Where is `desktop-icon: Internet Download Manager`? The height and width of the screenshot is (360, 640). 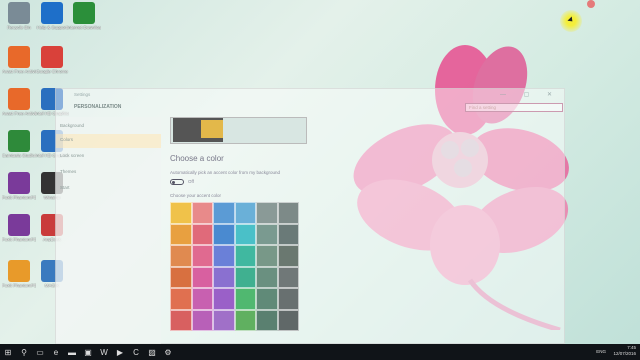 desktop-icon: Internet Download Manager is located at coordinates (84, 16).